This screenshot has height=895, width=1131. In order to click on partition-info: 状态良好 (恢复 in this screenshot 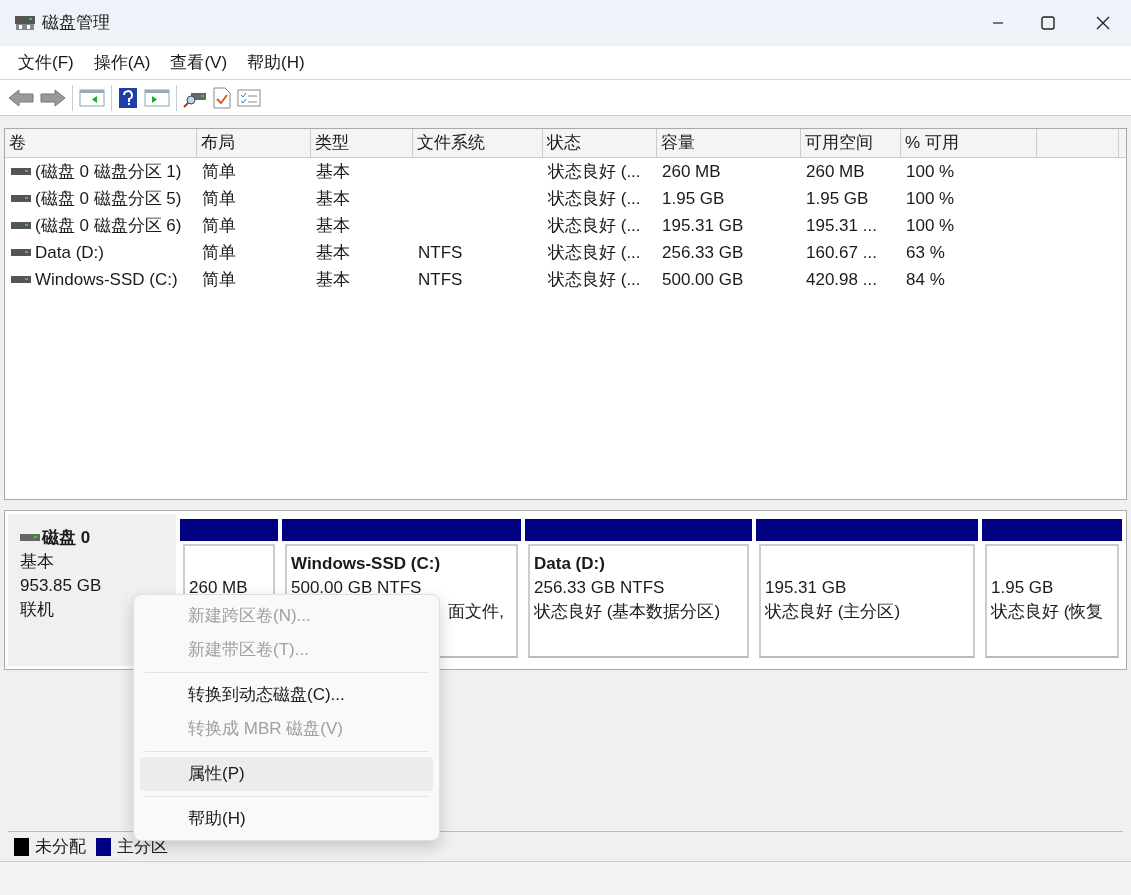, I will do `click(1048, 612)`.